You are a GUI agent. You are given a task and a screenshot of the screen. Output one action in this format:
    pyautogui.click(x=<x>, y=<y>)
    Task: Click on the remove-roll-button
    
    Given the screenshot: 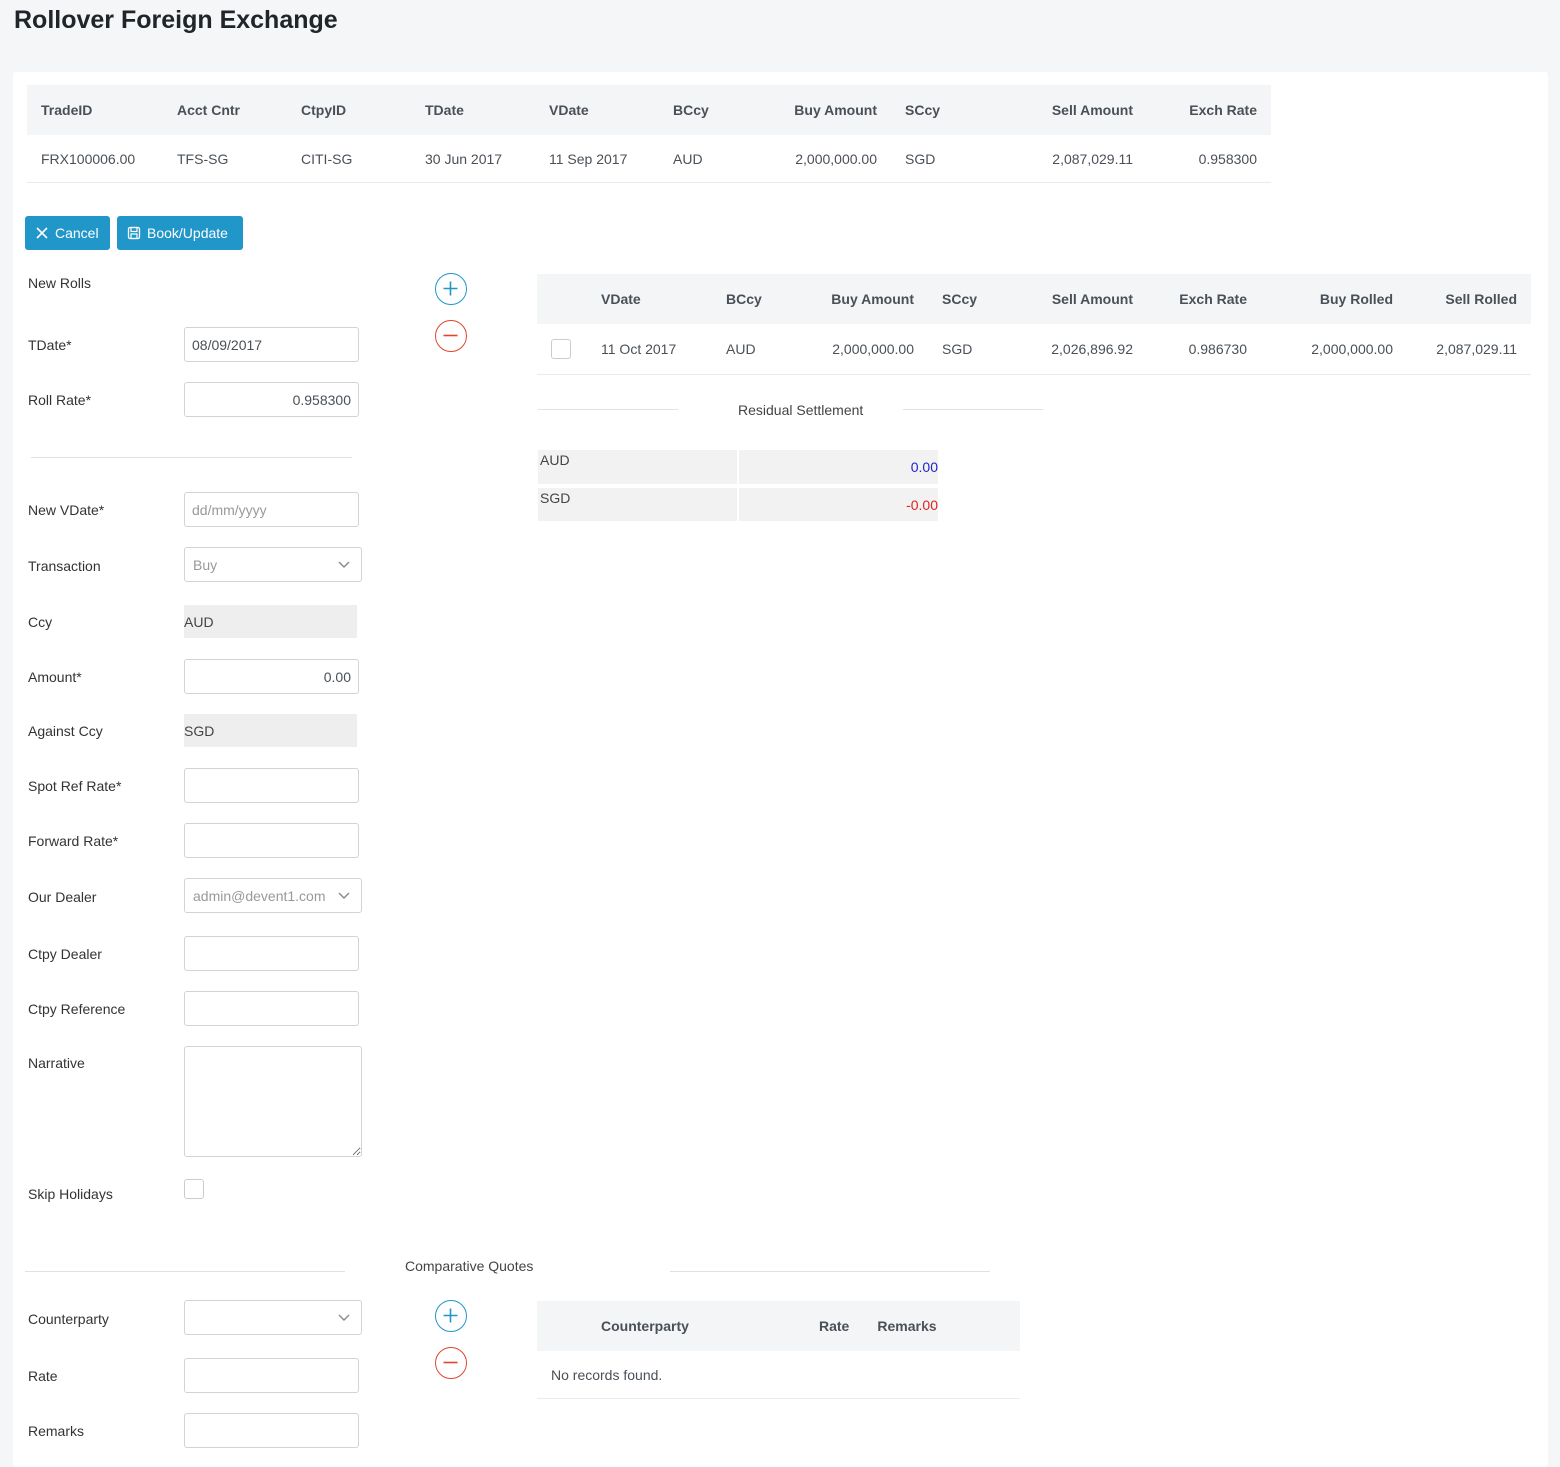 What is the action you would take?
    pyautogui.click(x=451, y=336)
    